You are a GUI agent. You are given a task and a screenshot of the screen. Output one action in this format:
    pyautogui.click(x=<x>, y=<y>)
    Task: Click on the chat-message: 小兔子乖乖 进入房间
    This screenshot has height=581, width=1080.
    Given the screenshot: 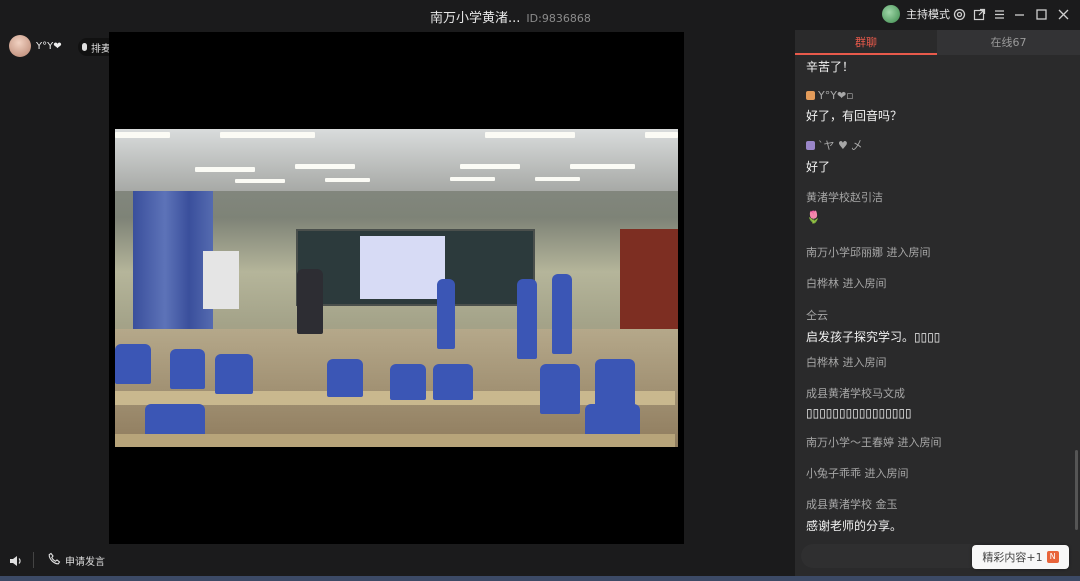 What is the action you would take?
    pyautogui.click(x=857, y=473)
    